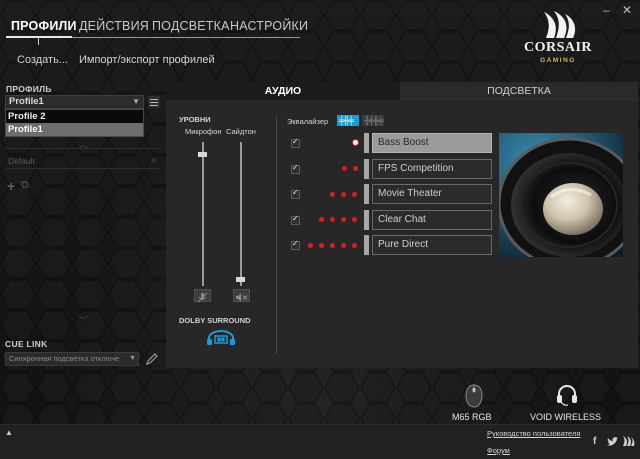  What do you see at coordinates (627, 10) in the screenshot?
I see `close-icon: ✕` at bounding box center [627, 10].